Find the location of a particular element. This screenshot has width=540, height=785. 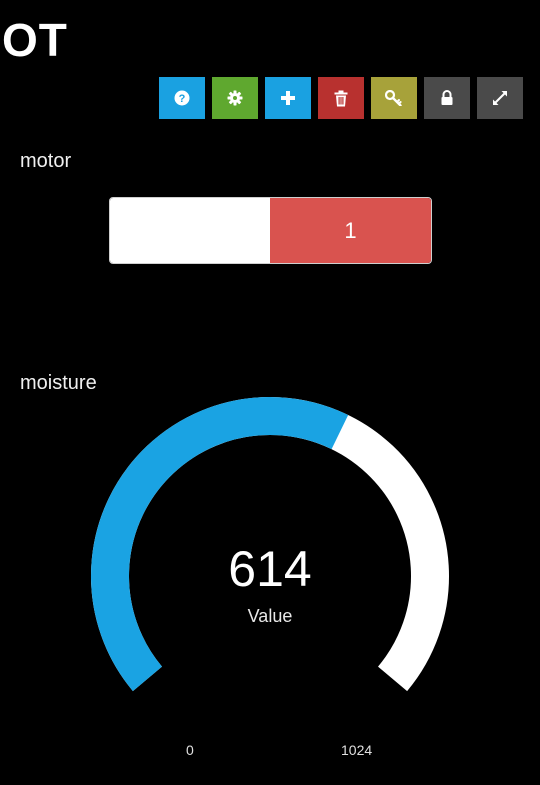

expand-icon is located at coordinates (500, 98).